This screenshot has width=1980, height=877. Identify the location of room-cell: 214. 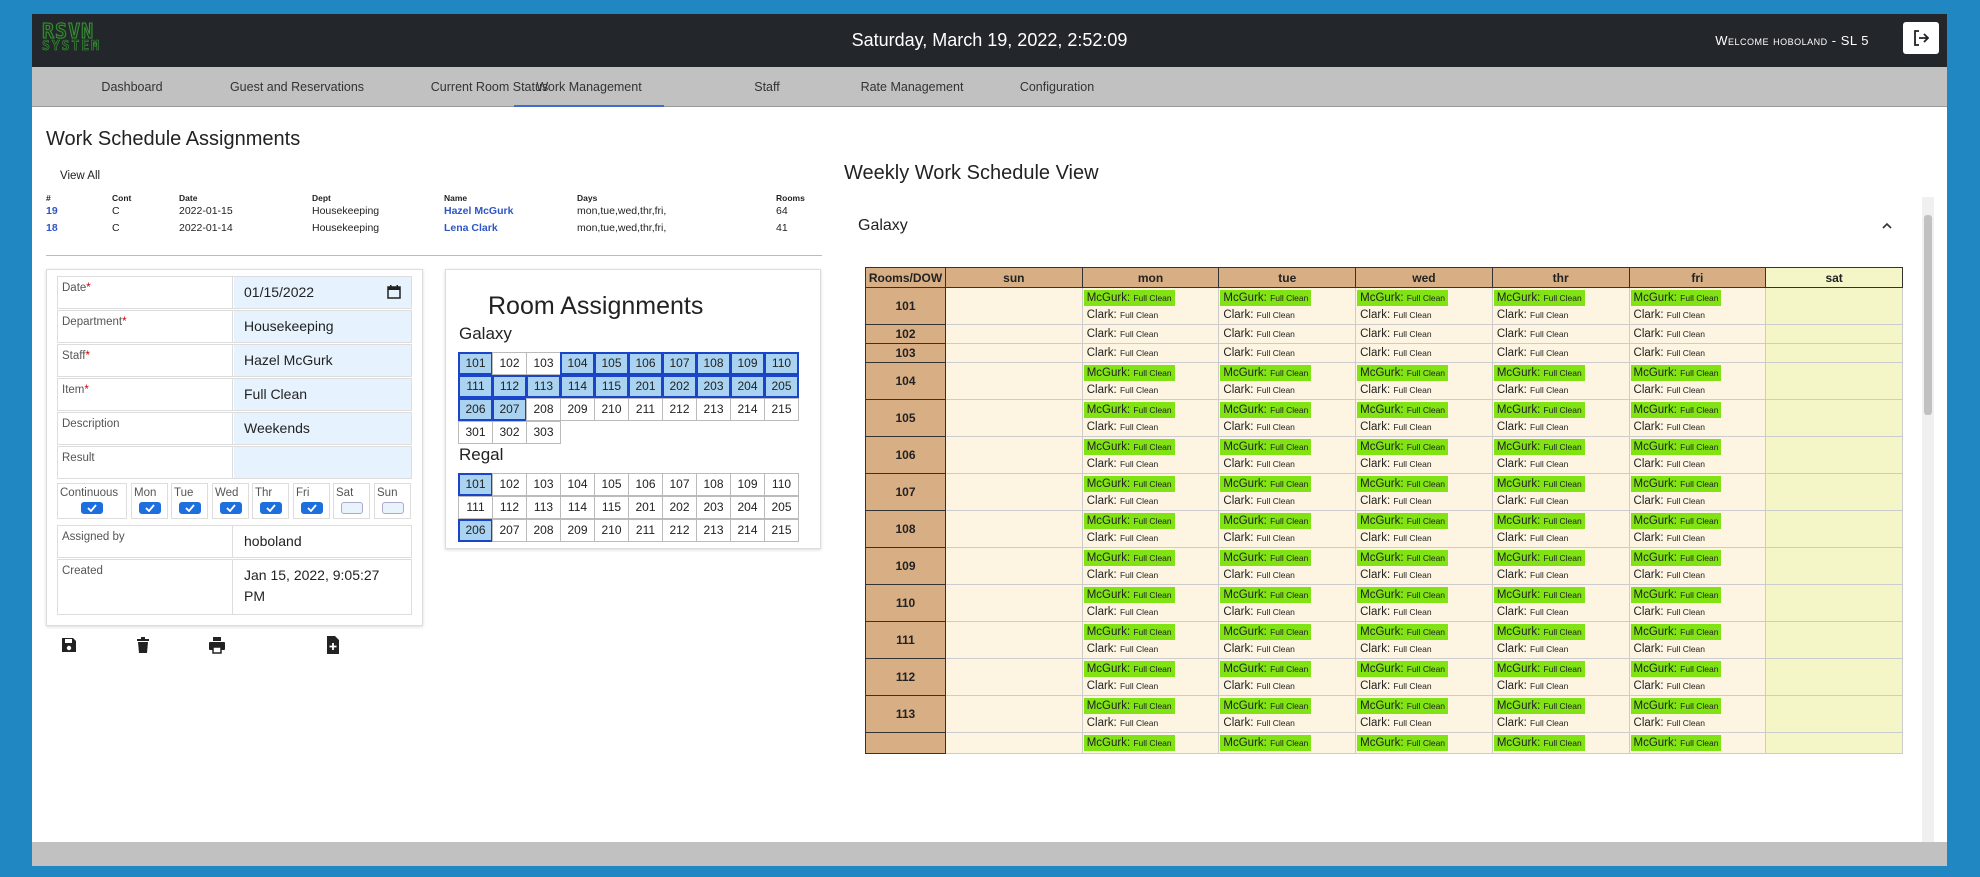
(747, 409).